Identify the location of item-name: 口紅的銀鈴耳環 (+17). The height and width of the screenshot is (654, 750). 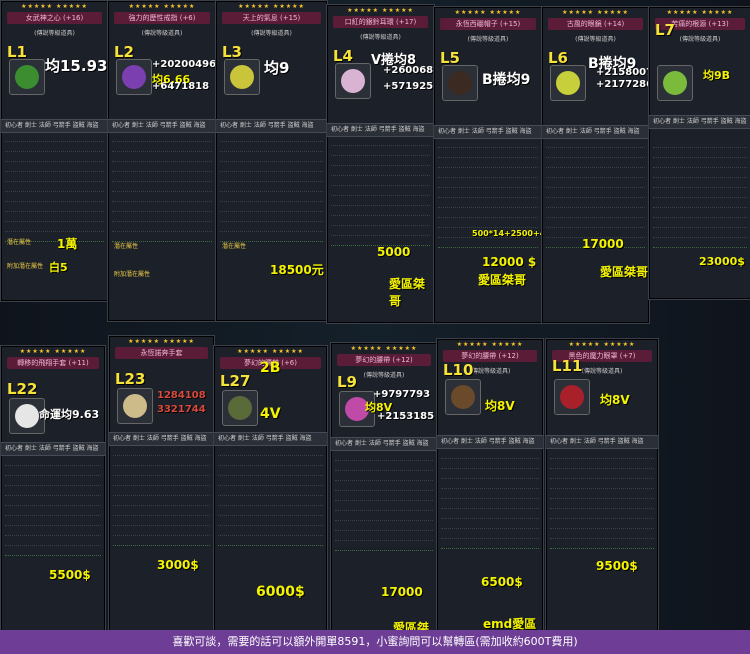
(380, 22).